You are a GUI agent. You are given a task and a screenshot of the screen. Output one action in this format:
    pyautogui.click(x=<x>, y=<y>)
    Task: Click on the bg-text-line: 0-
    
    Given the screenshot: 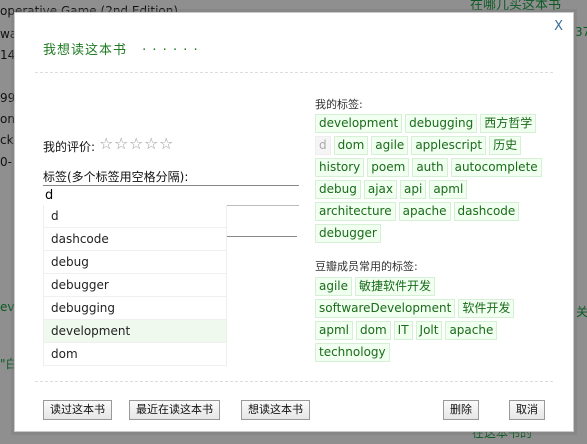 What is the action you would take?
    pyautogui.click(x=6, y=162)
    